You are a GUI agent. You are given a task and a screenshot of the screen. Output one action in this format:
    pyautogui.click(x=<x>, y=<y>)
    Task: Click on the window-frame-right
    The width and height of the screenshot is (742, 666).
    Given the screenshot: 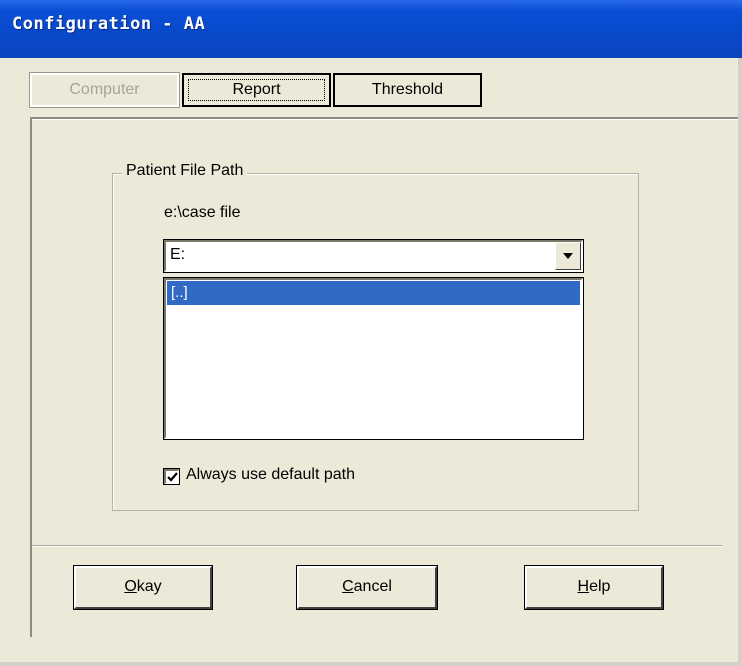 What is the action you would take?
    pyautogui.click(x=740, y=362)
    